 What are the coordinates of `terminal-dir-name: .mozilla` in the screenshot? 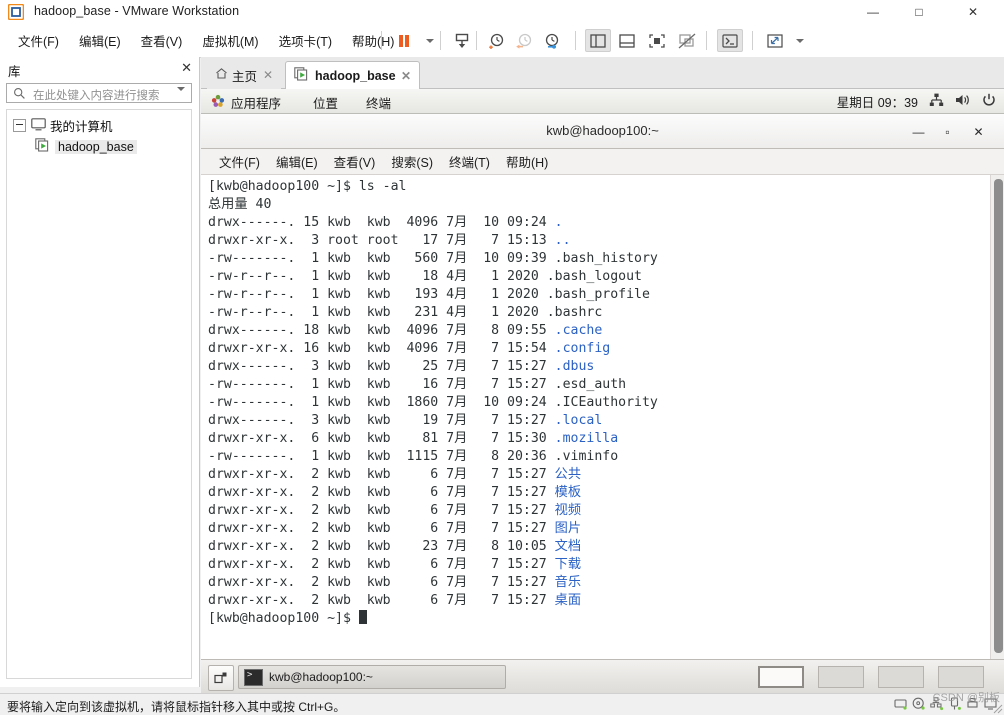 It's located at (586, 438).